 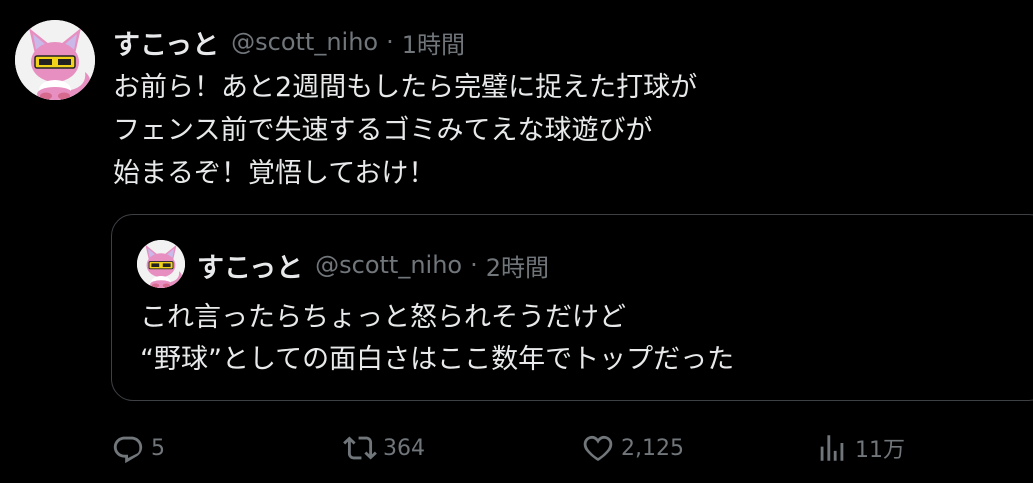 What do you see at coordinates (404, 448) in the screenshot?
I see `retweet-count: 364` at bounding box center [404, 448].